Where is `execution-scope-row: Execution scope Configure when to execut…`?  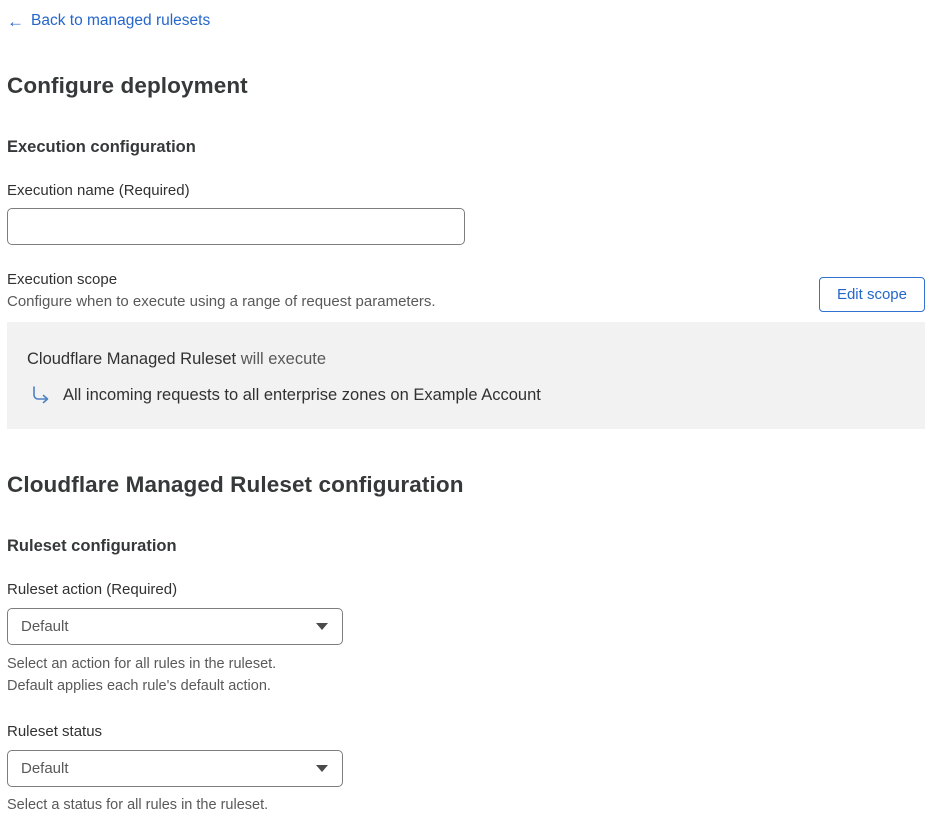
execution-scope-row: Execution scope Configure when to execut… is located at coordinates (466, 291).